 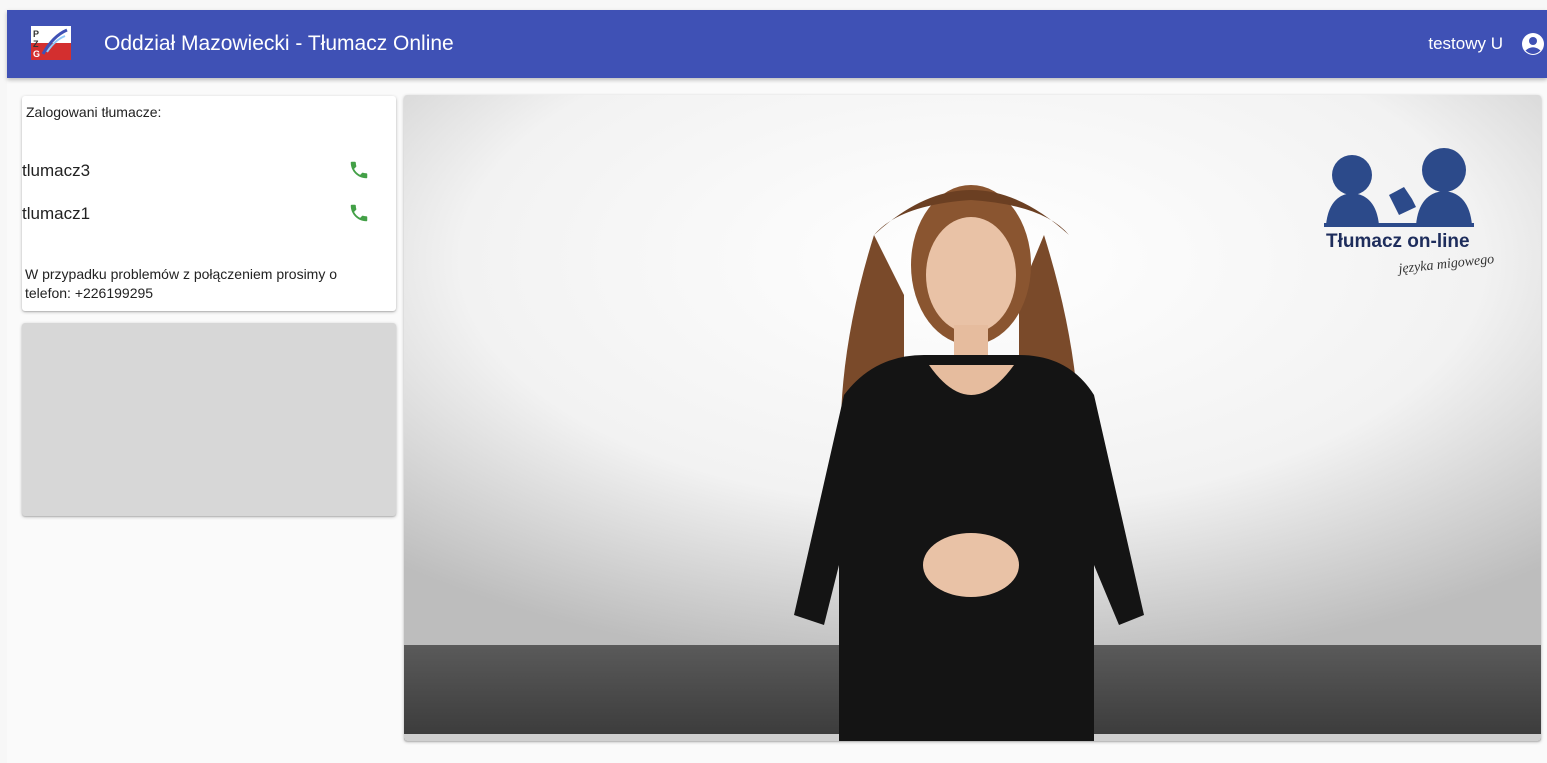 What do you see at coordinates (36, 54) in the screenshot?
I see `svg-text: G` at bounding box center [36, 54].